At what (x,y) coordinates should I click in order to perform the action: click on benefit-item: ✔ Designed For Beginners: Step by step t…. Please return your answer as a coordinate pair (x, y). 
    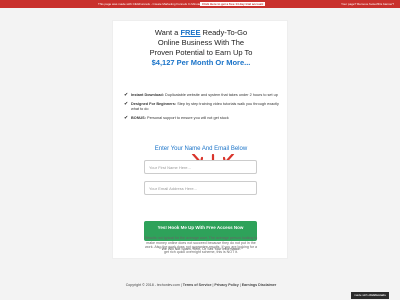
    Looking at the image, I should click on (204, 107).